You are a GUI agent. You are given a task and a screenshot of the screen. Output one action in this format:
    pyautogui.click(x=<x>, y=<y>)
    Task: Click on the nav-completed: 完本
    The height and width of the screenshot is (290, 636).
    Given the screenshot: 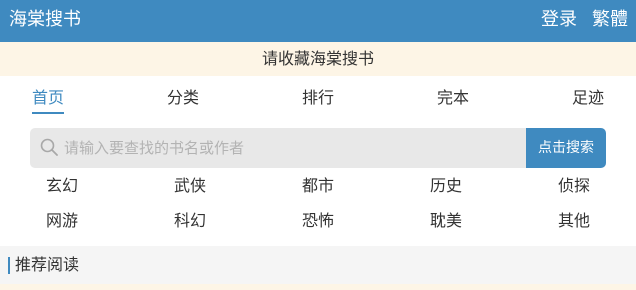 What is the action you would take?
    pyautogui.click(x=453, y=100)
    